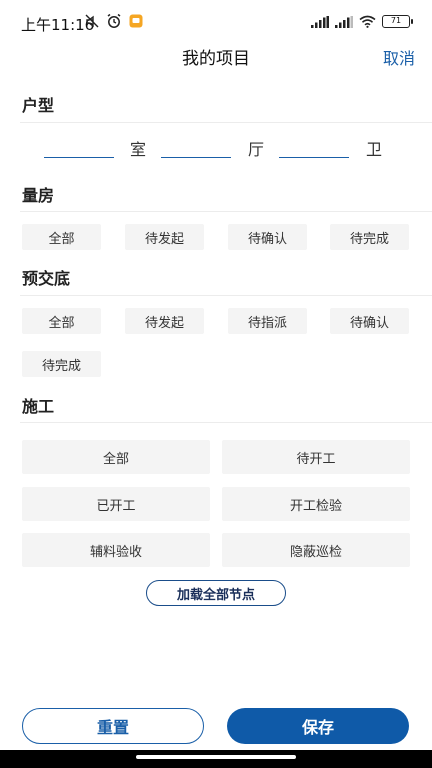 This screenshot has width=432, height=768. What do you see at coordinates (61, 364) in the screenshot?
I see `handover-chip-pending-complete: 待完成` at bounding box center [61, 364].